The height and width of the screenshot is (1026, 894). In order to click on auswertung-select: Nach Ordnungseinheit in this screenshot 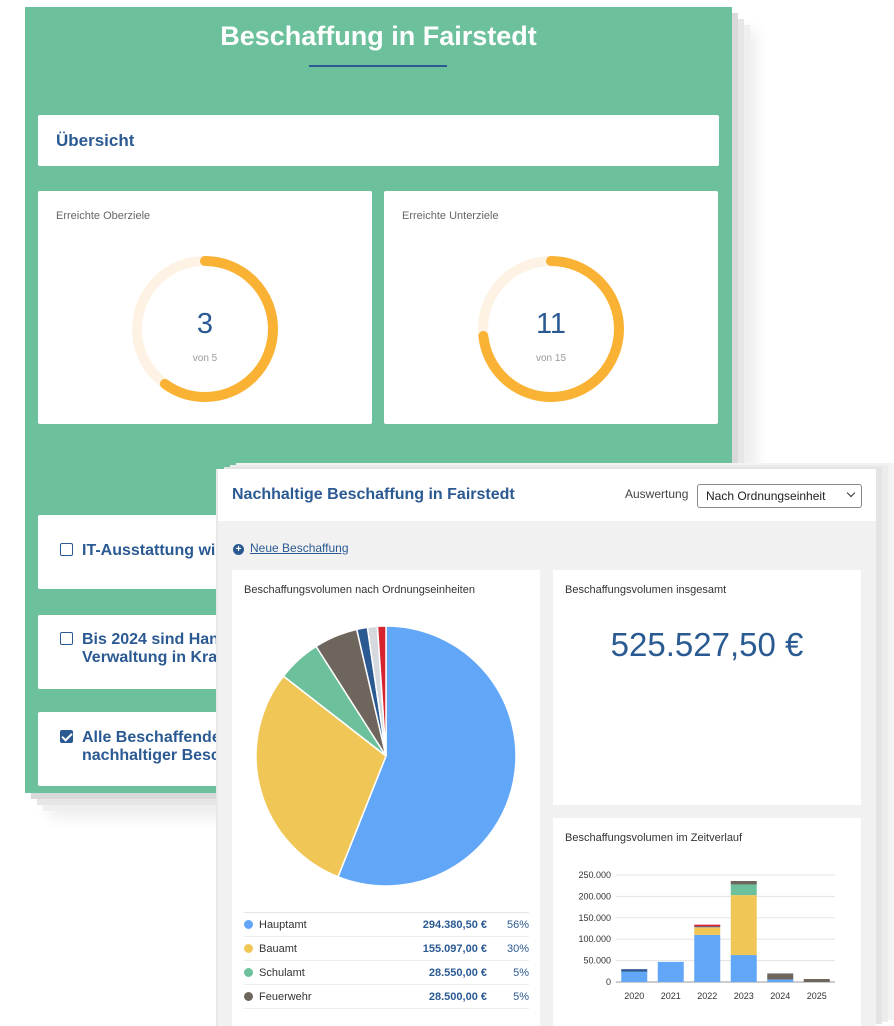, I will do `click(779, 496)`.